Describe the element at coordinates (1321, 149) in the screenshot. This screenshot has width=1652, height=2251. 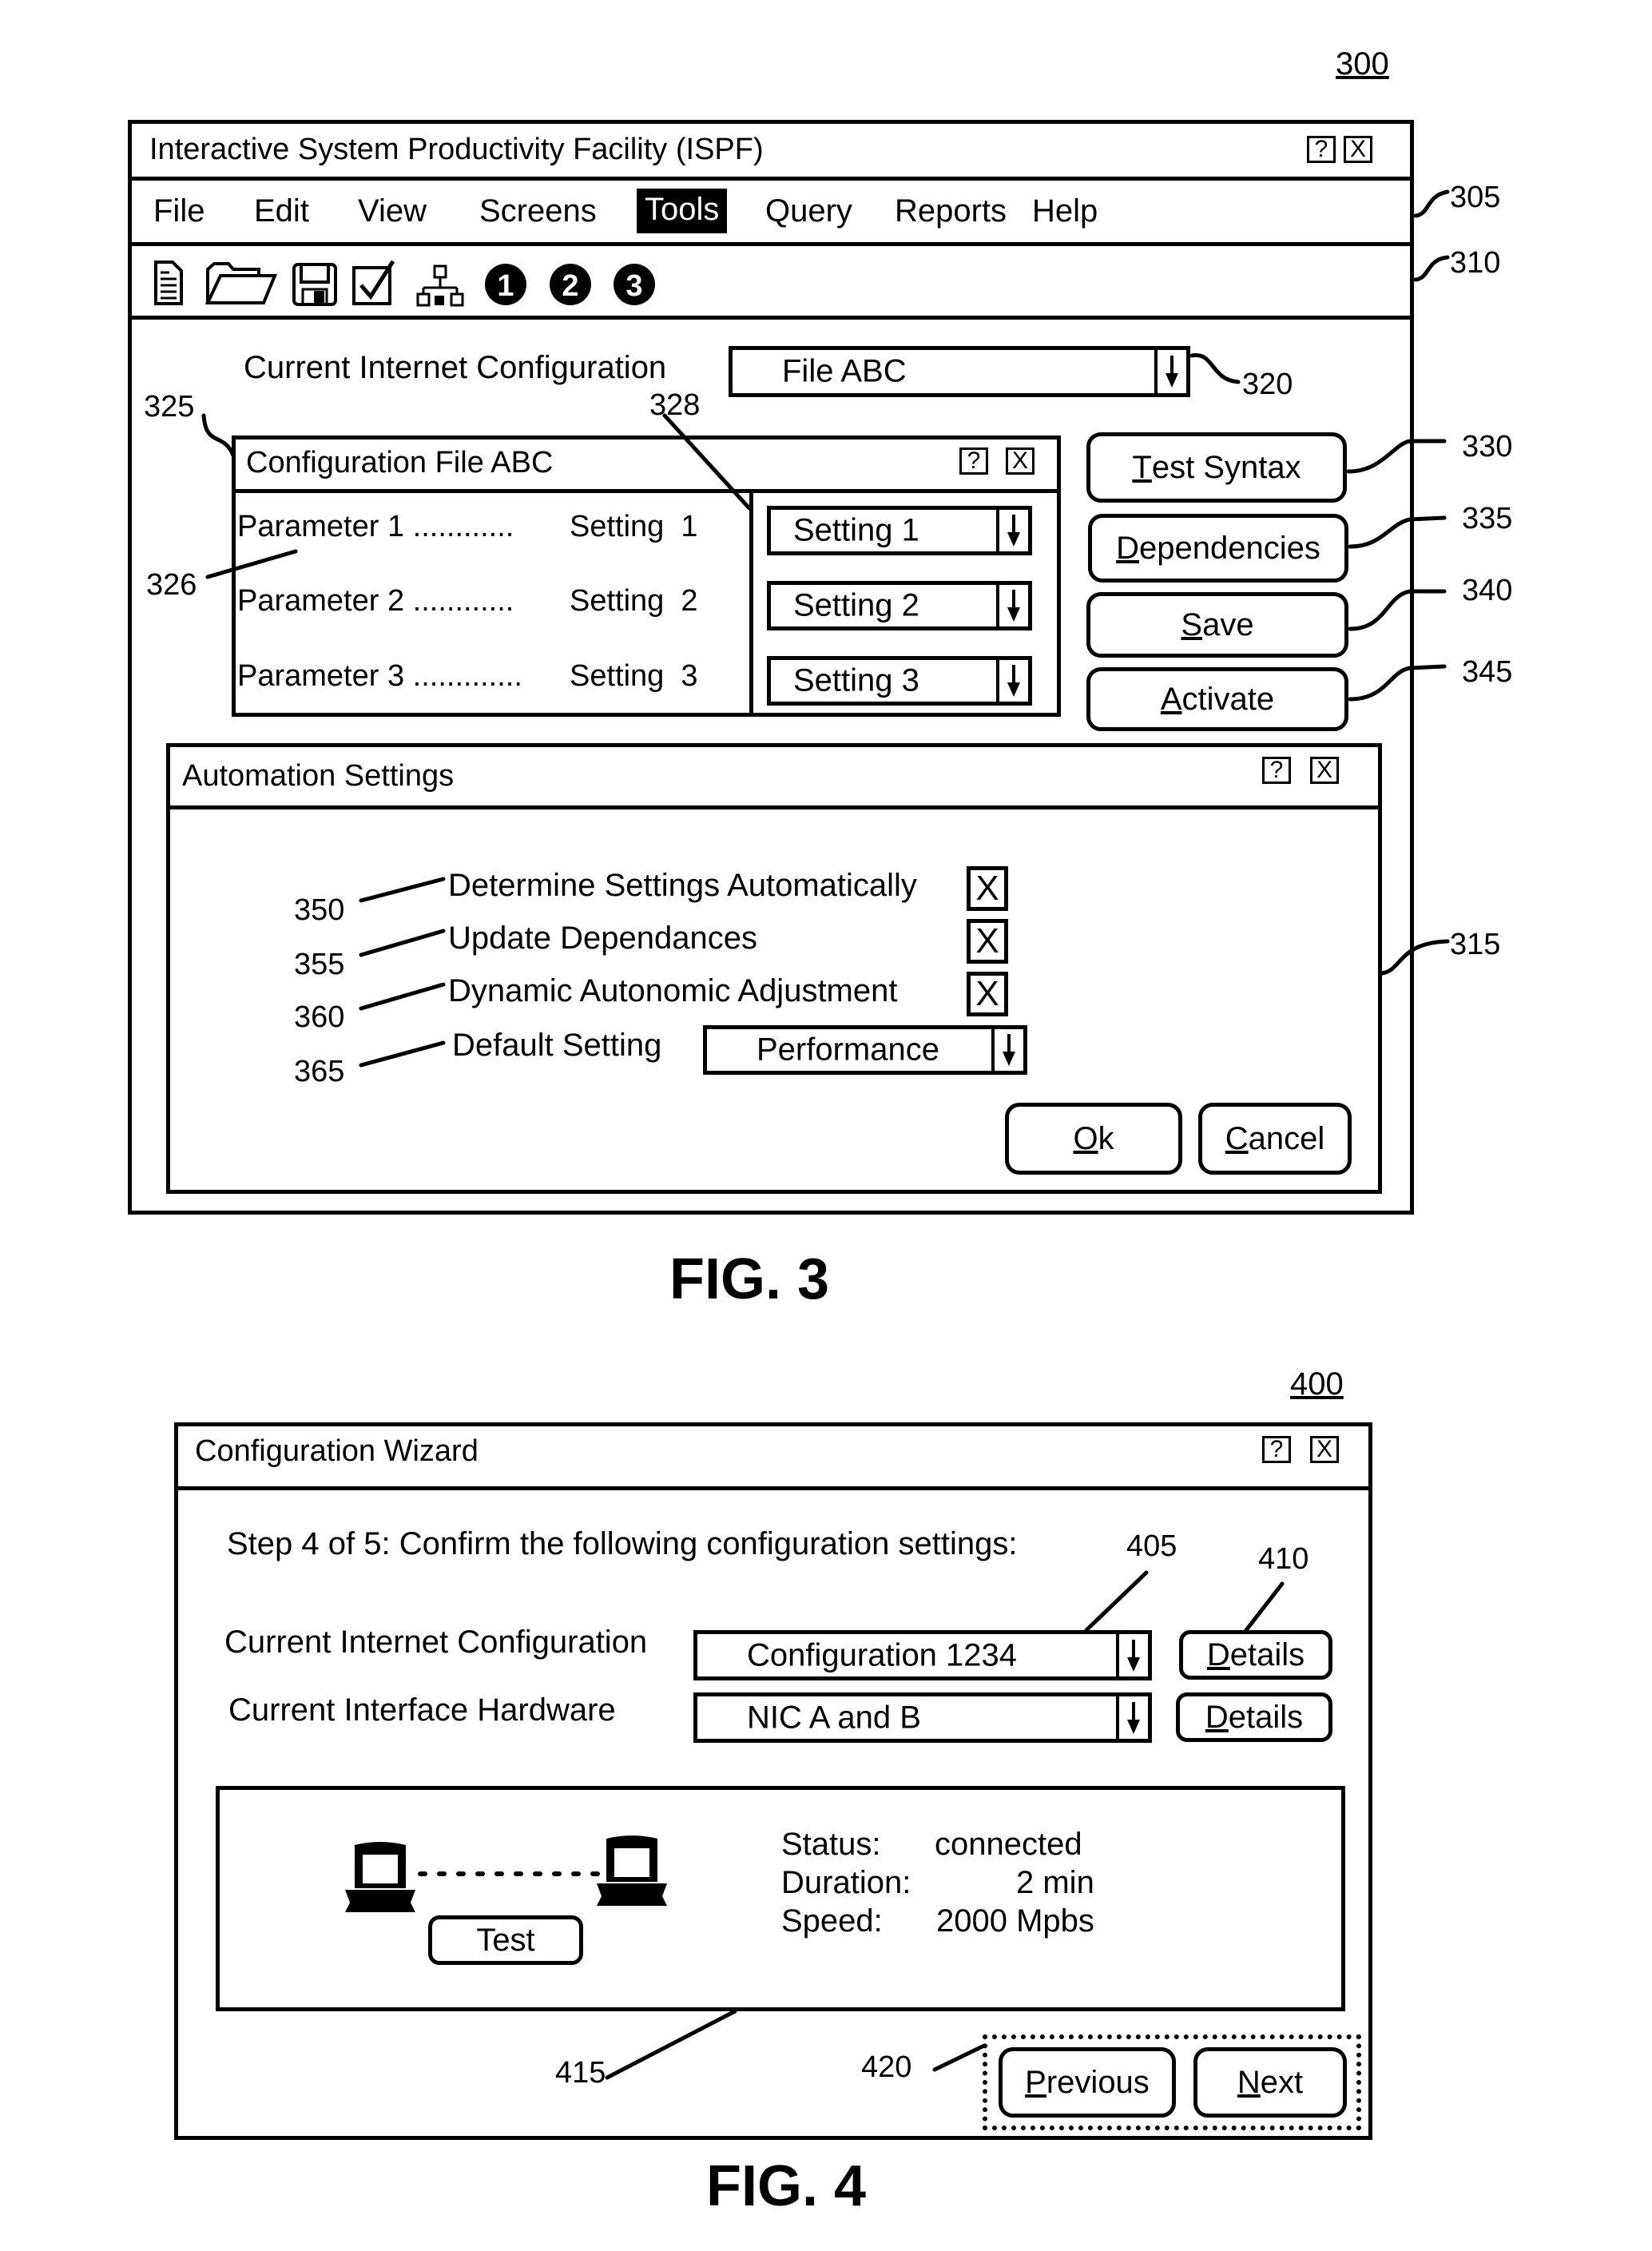
I see `help-button: ?` at that location.